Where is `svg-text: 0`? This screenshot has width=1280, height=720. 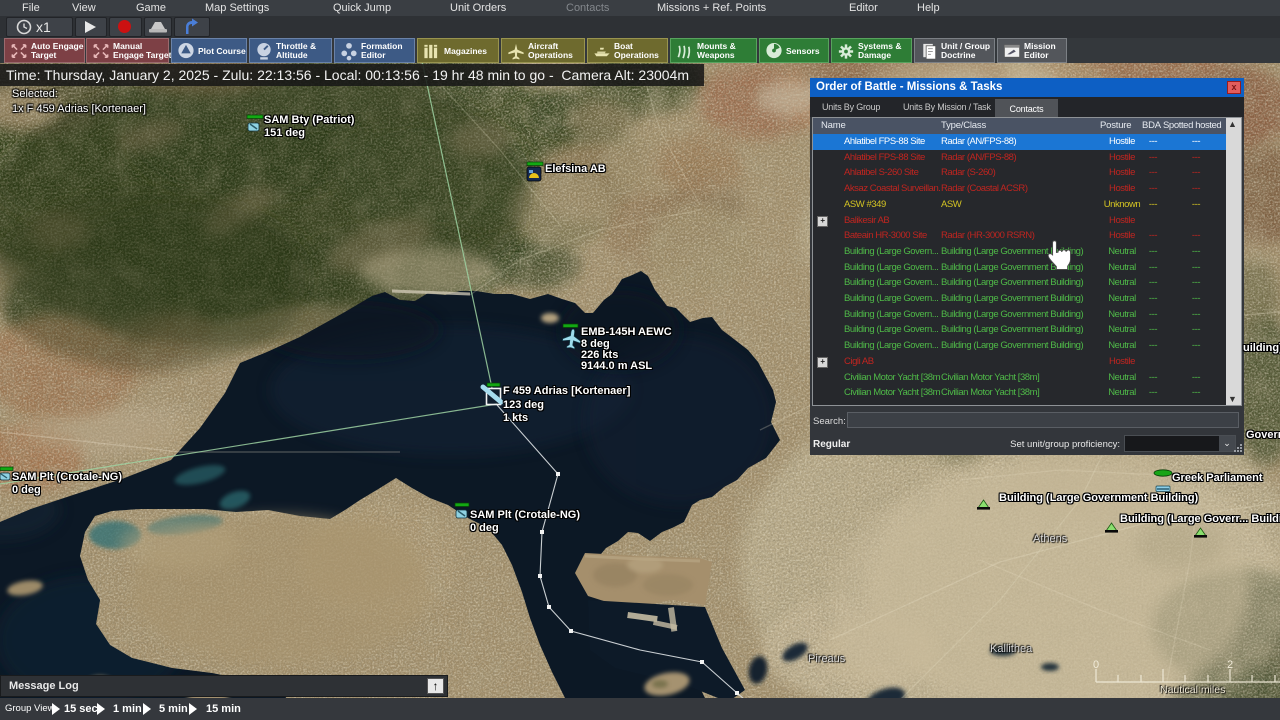
svg-text: 0 is located at coordinates (1096, 665).